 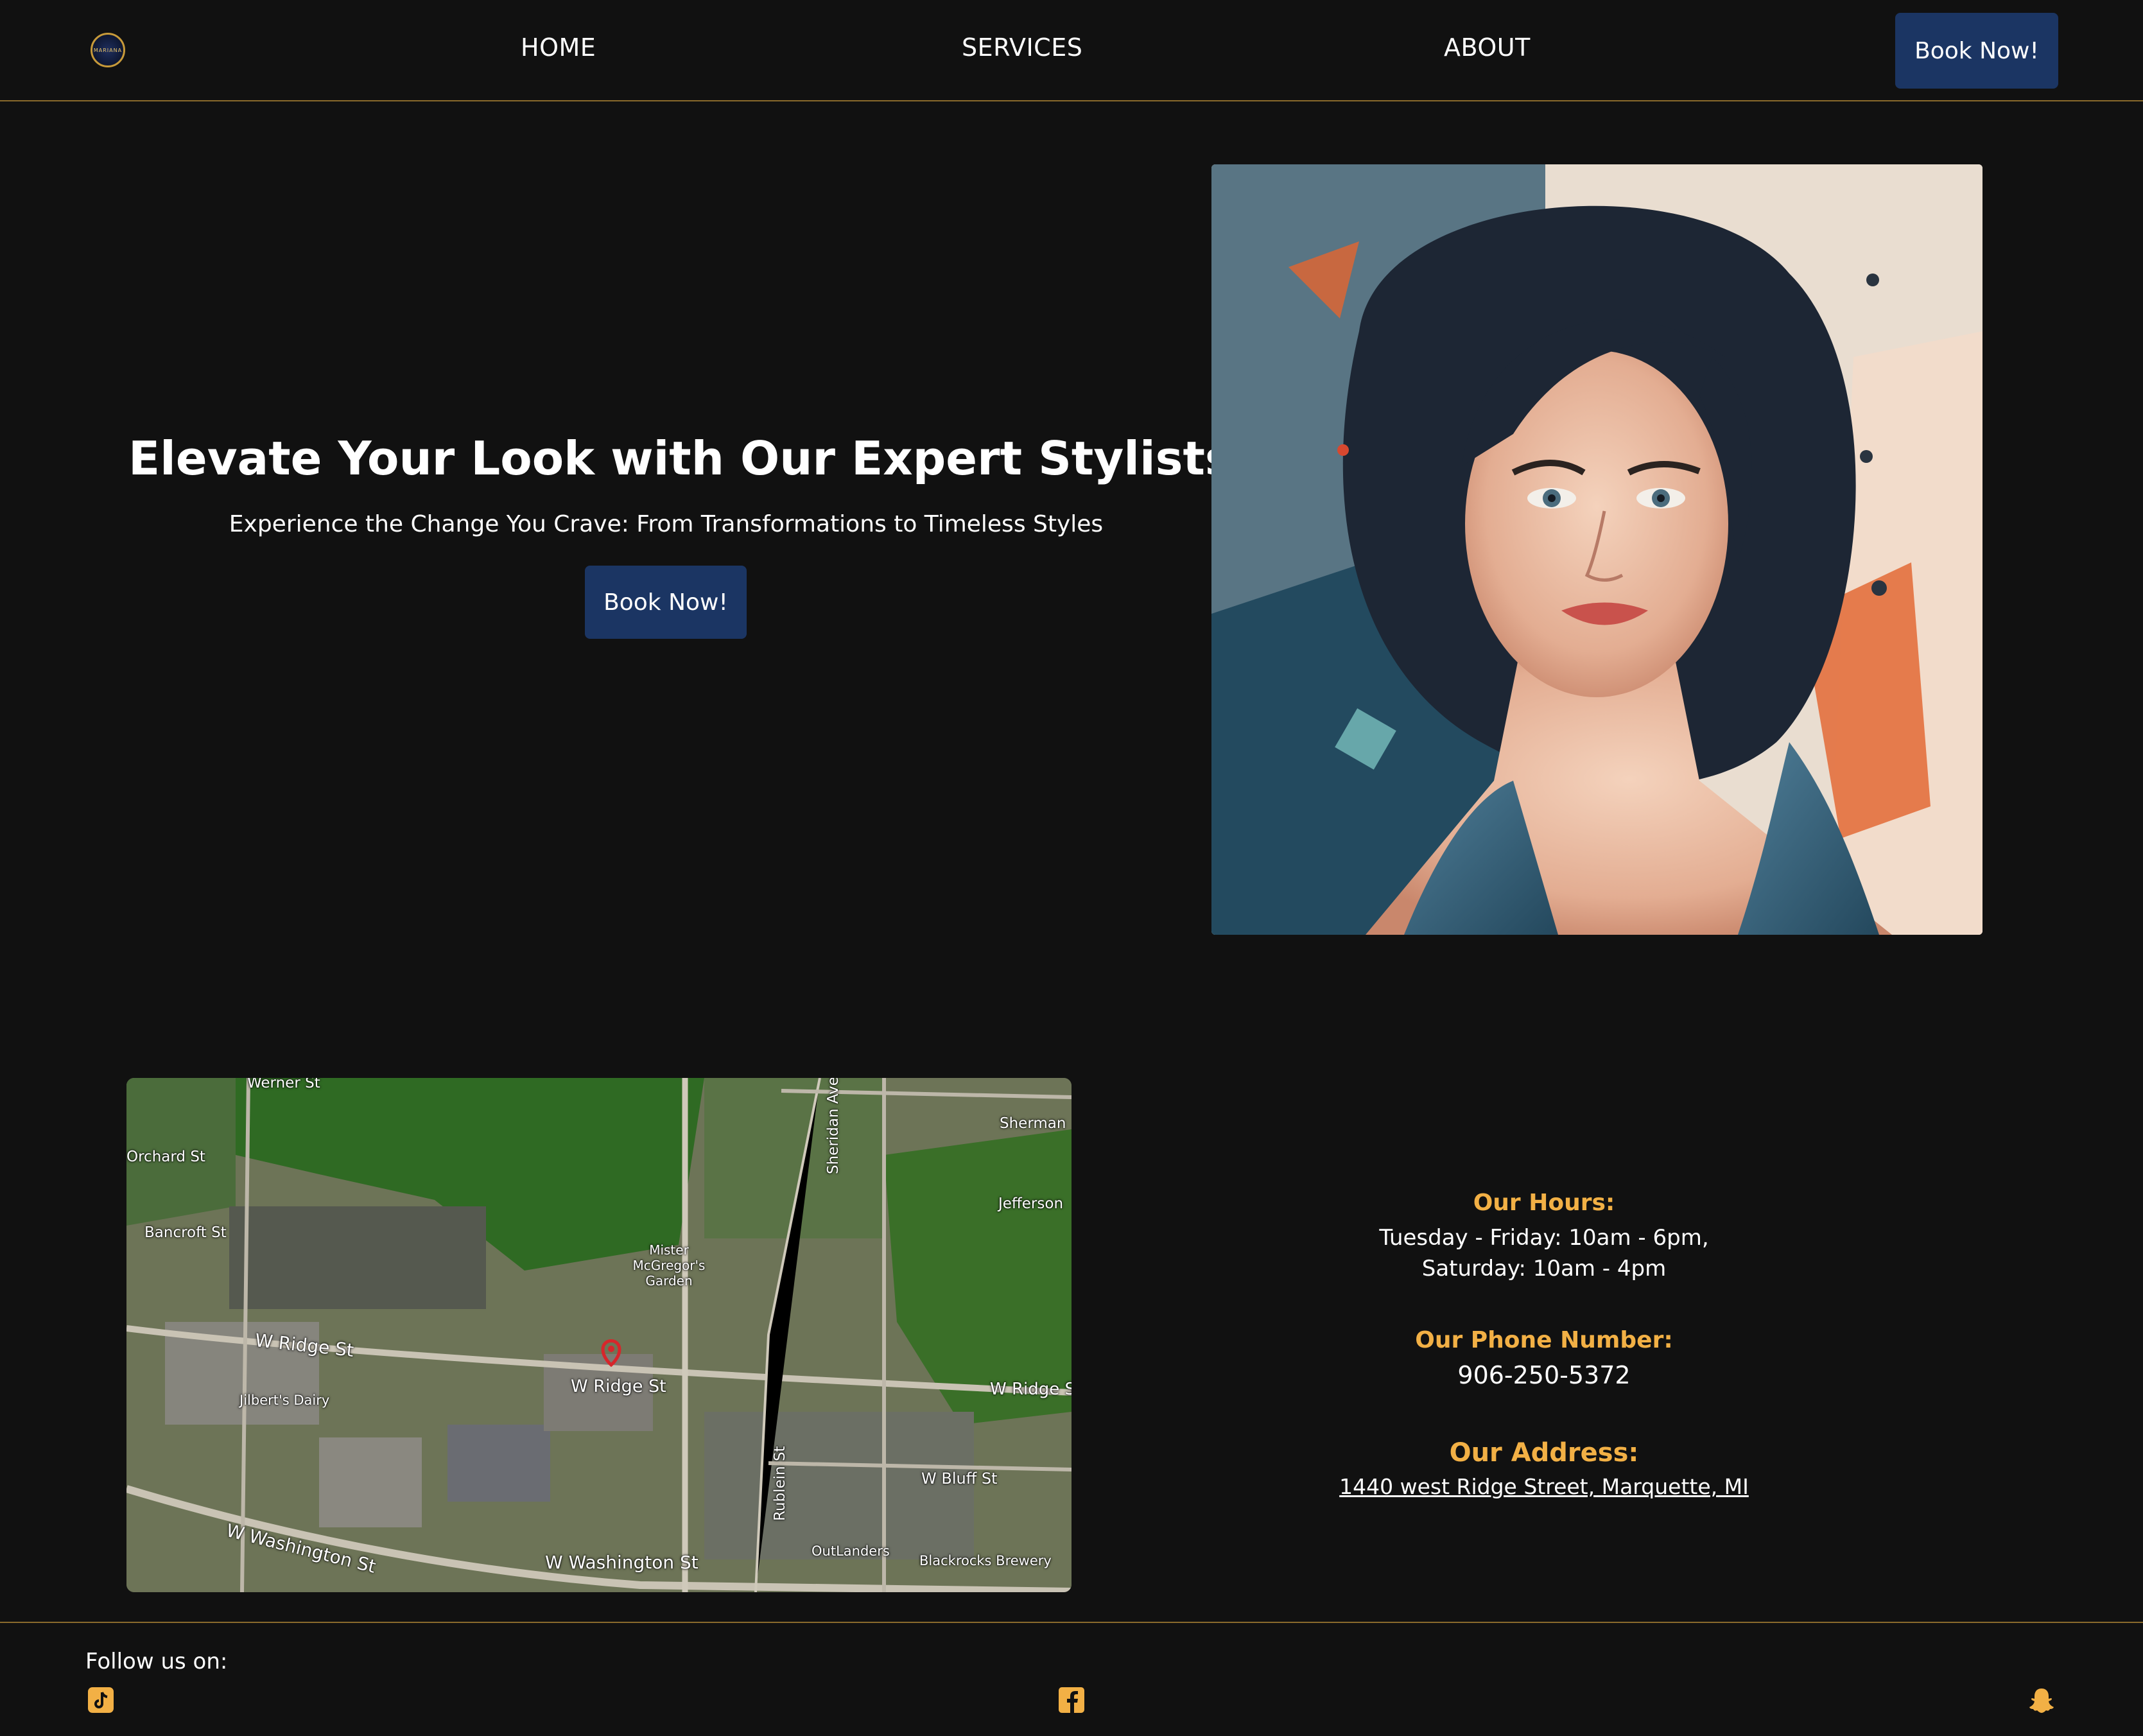 What do you see at coordinates (1031, 1389) in the screenshot?
I see `map-label-ridge-east: W Ridge S` at bounding box center [1031, 1389].